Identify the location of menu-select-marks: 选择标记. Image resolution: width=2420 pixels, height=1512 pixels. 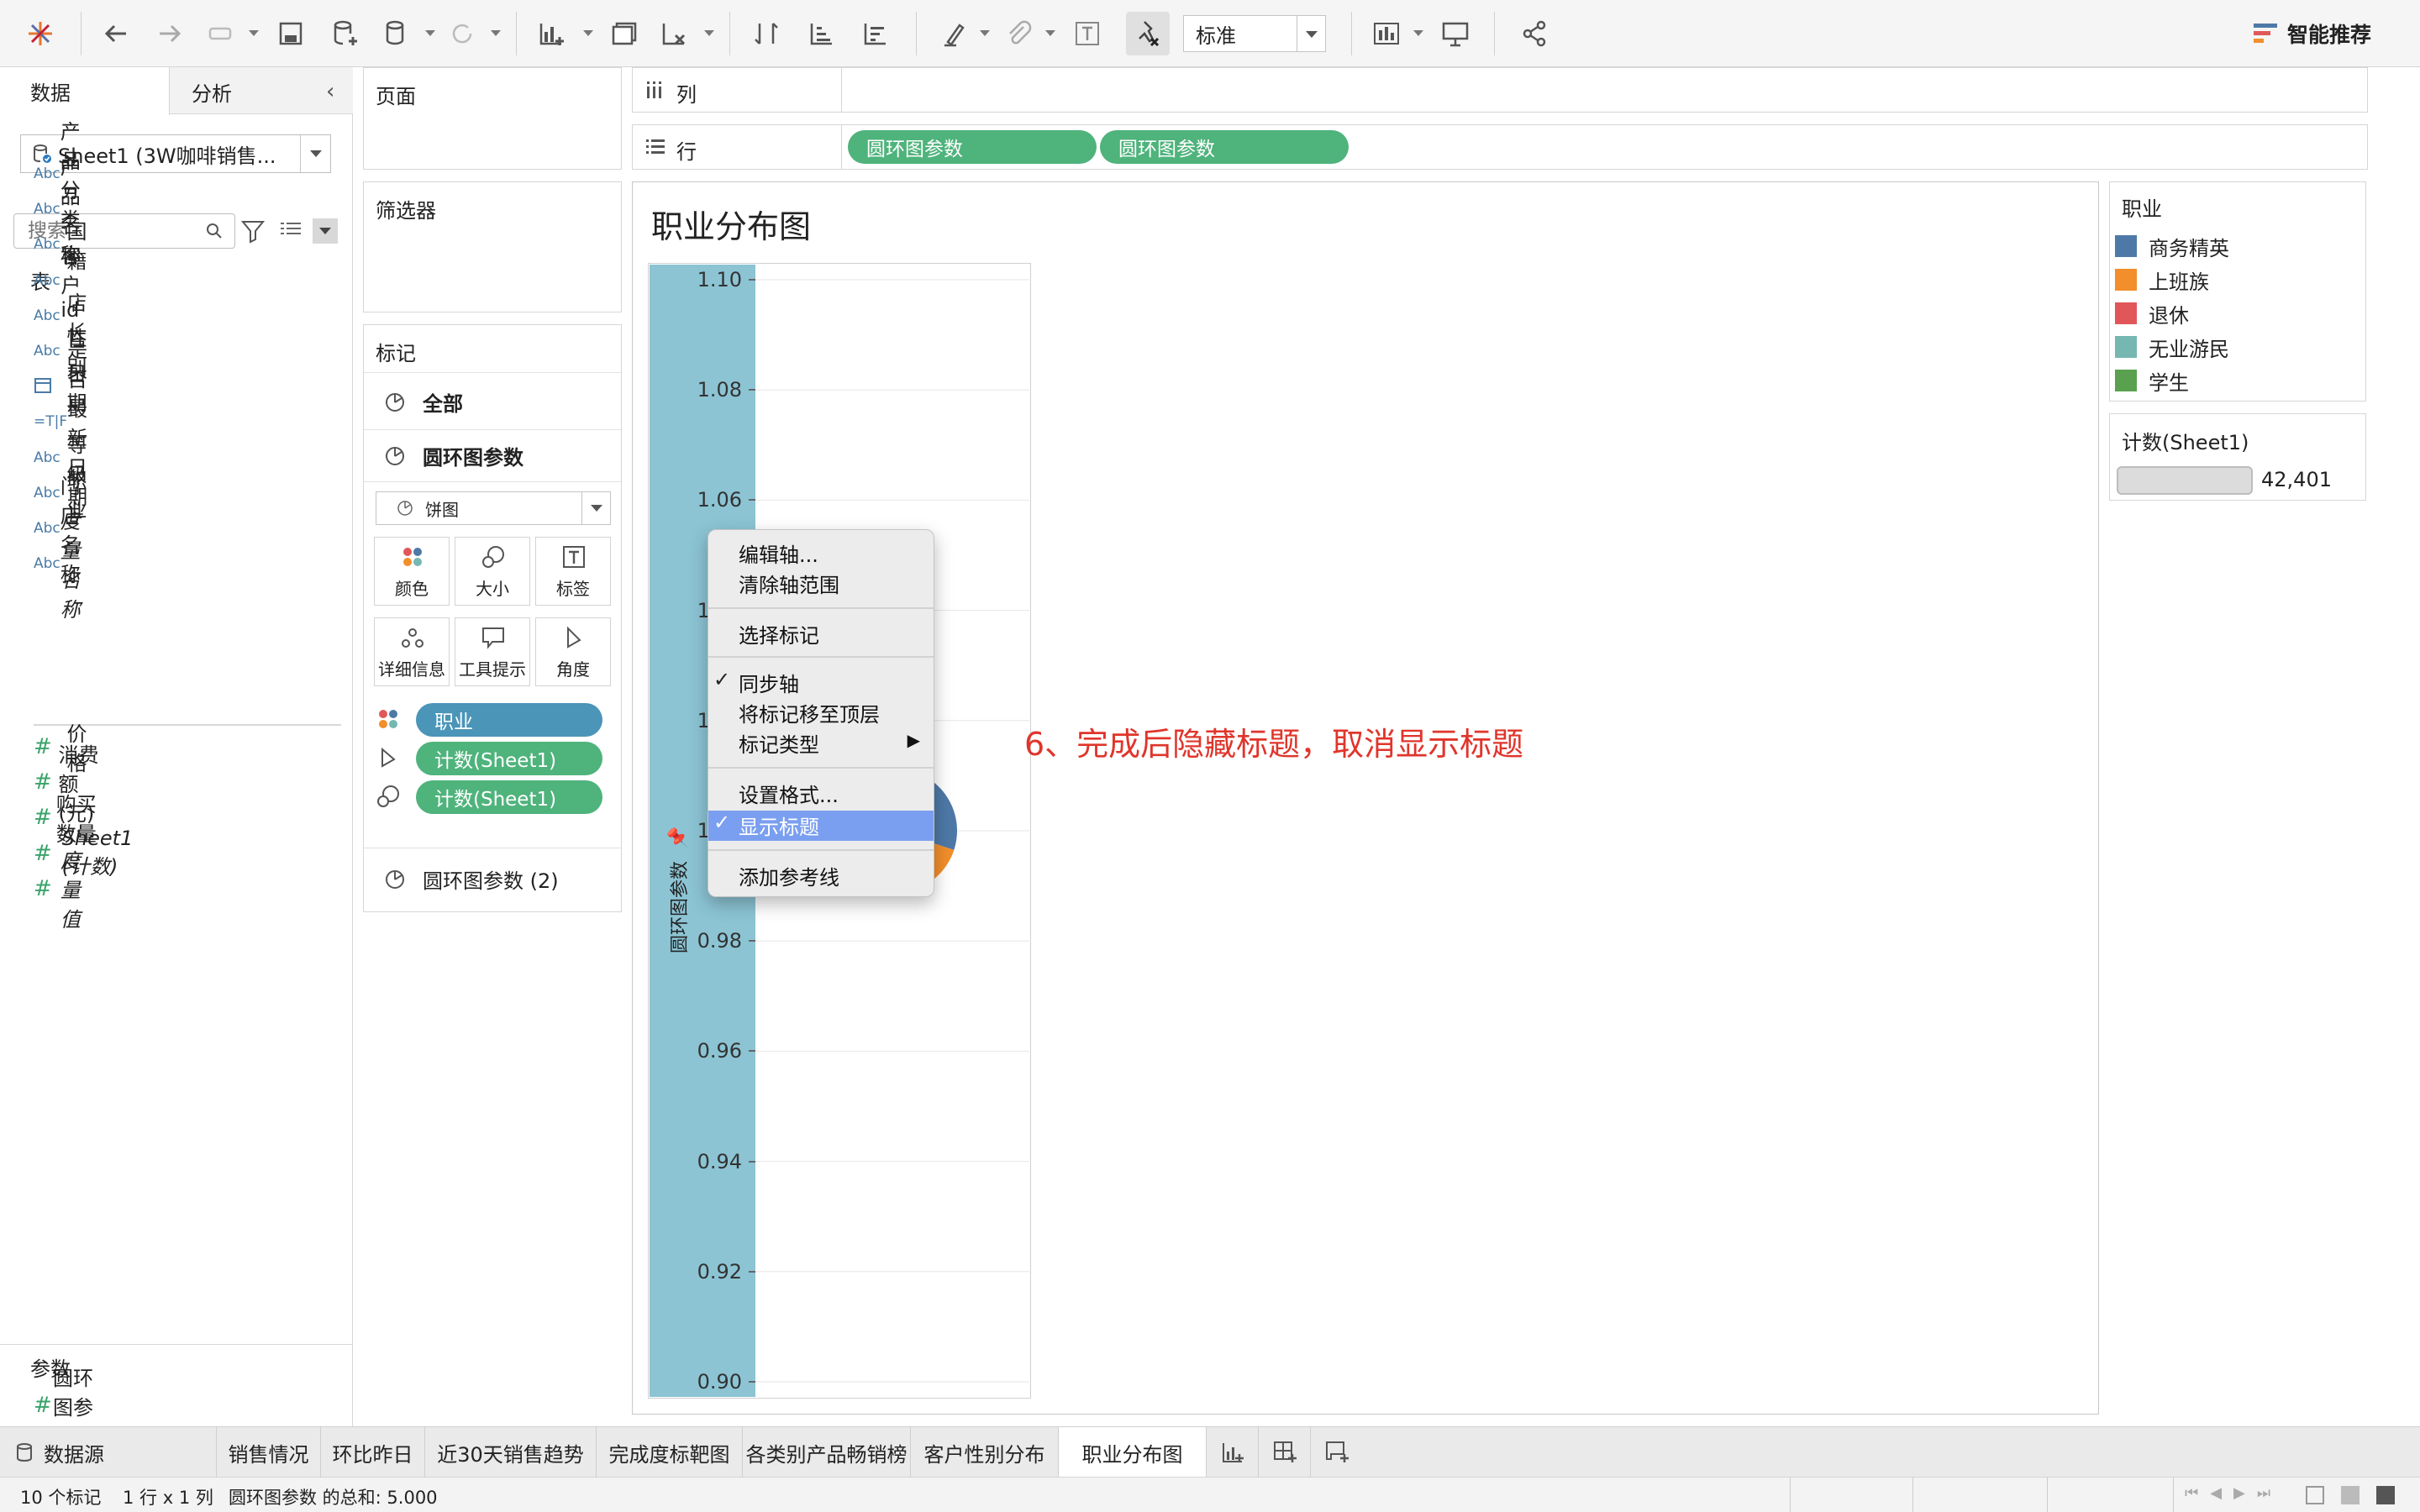
(779, 633).